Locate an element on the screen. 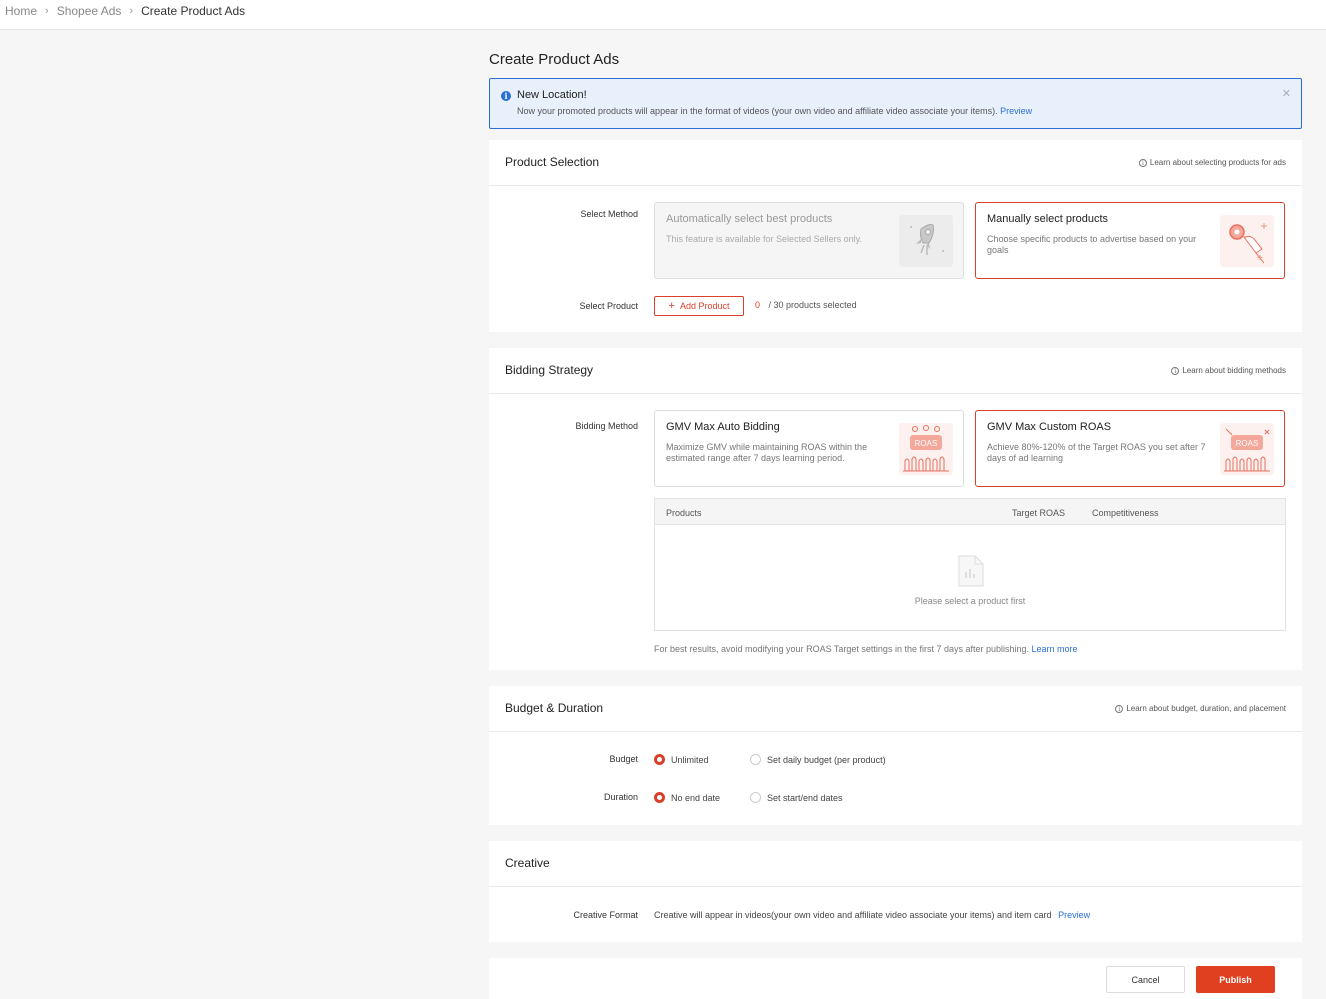 The image size is (1326, 999). info-icon: i is located at coordinates (506, 96).